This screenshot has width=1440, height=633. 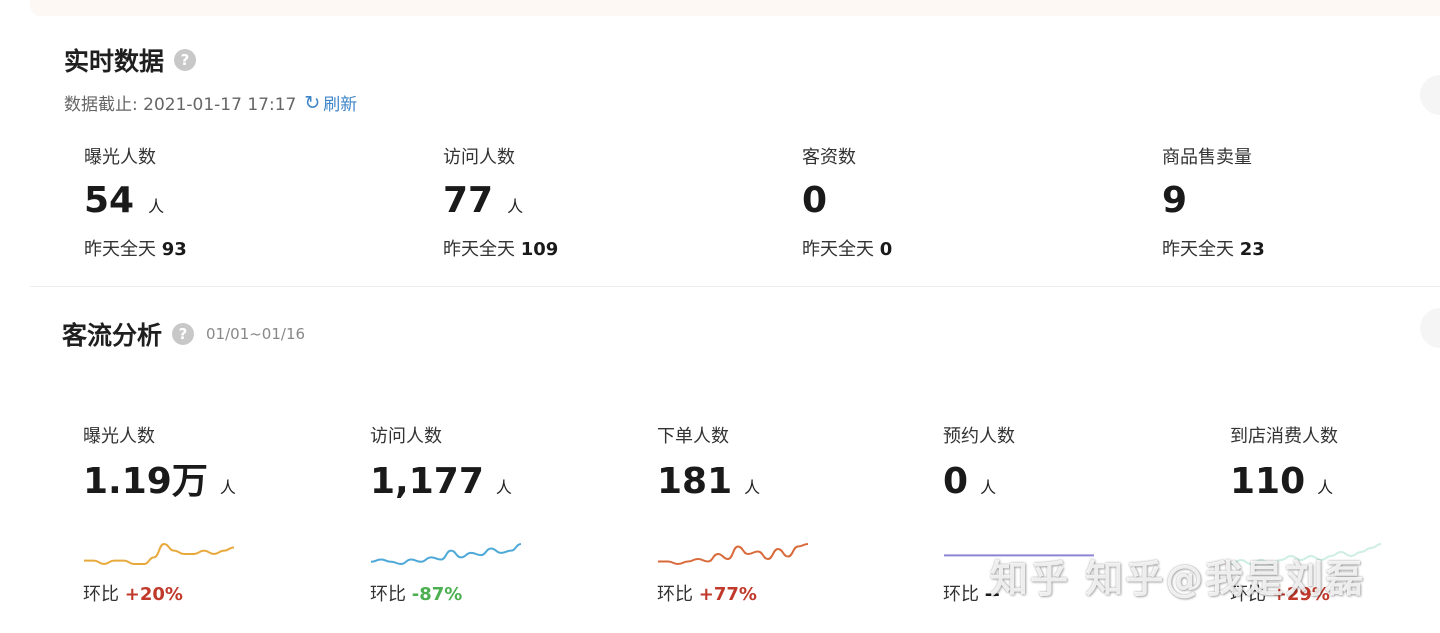 I want to click on metric-value: 54, so click(x=109, y=200).